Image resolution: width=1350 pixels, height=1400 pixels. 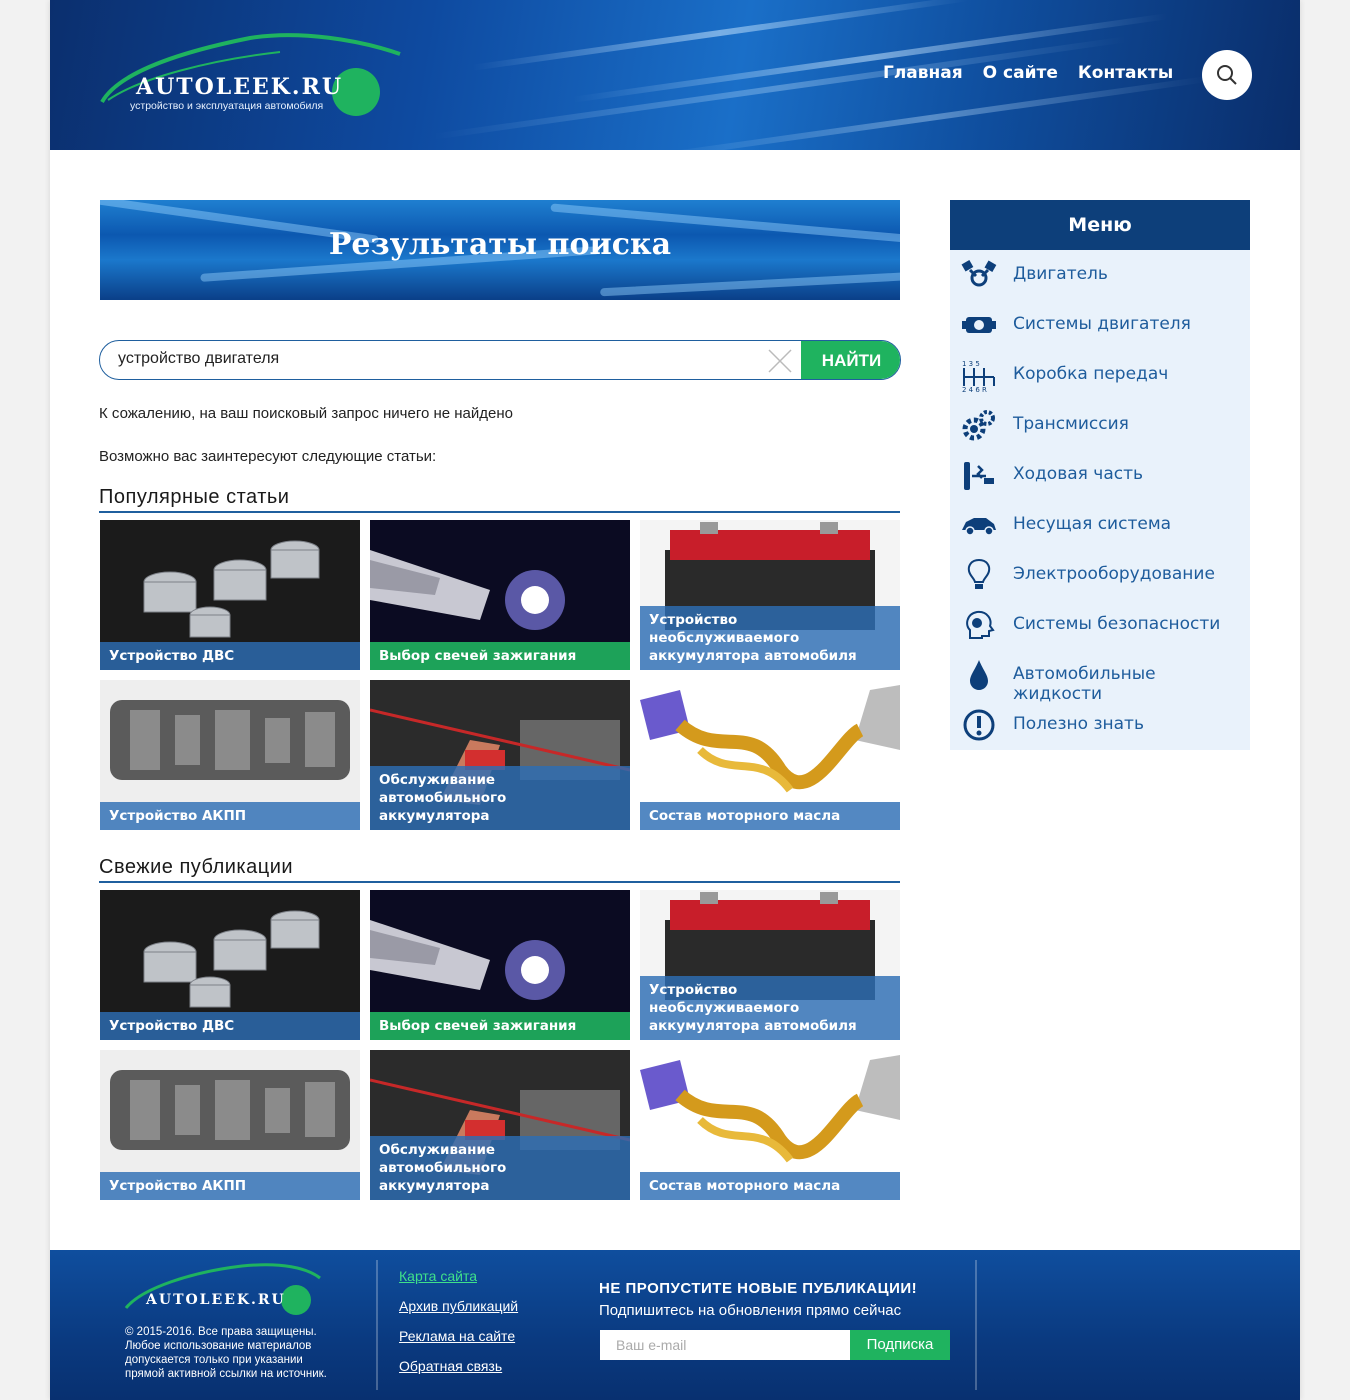 I want to click on nav-about: О сайте, so click(x=1020, y=73).